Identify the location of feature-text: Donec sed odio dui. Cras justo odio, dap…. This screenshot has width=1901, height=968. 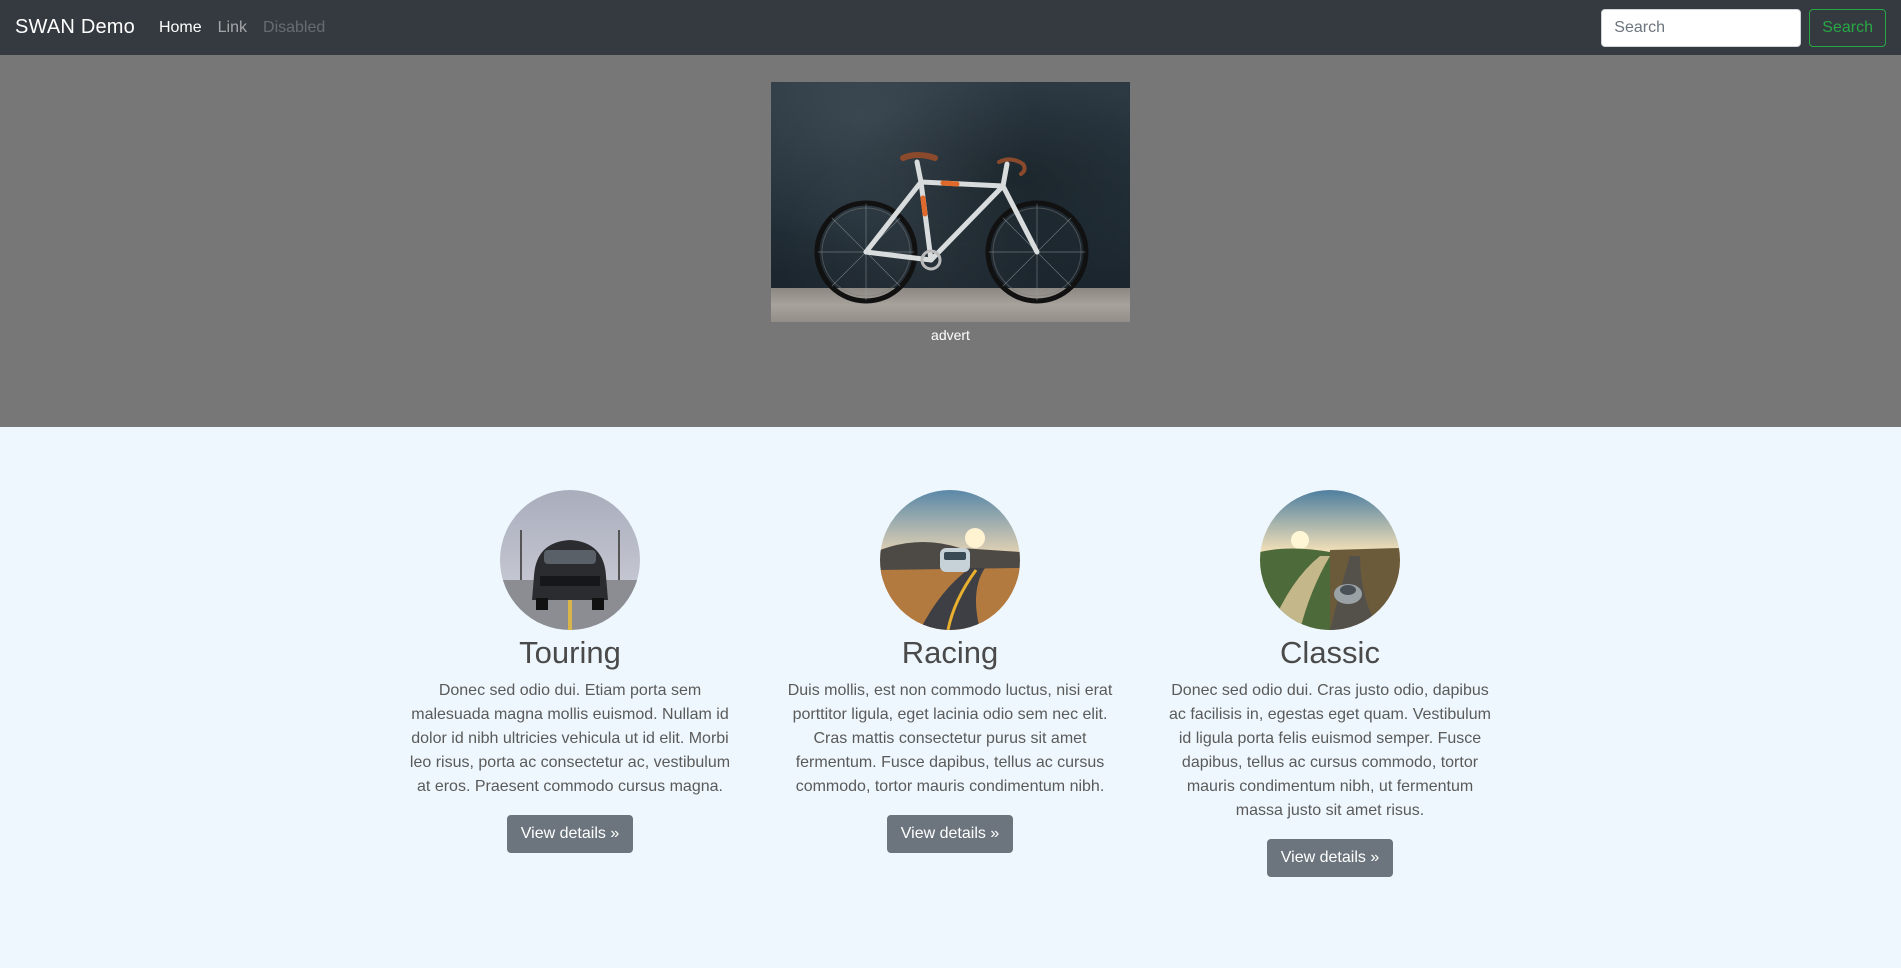
(1330, 750).